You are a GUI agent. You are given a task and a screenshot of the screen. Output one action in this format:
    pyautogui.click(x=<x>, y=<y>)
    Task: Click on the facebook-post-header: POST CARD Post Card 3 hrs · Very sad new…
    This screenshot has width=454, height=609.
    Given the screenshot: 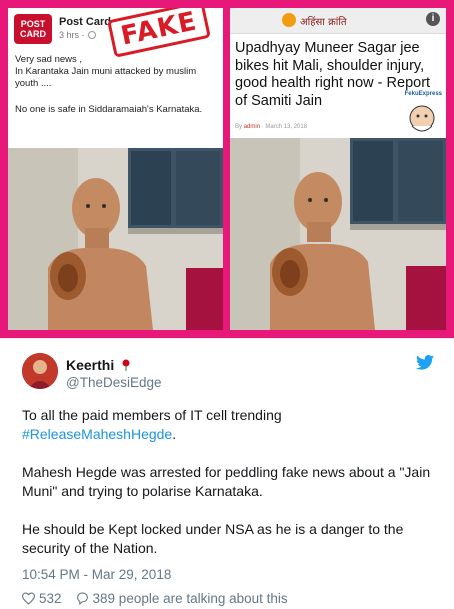 What is the action you would take?
    pyautogui.click(x=115, y=78)
    